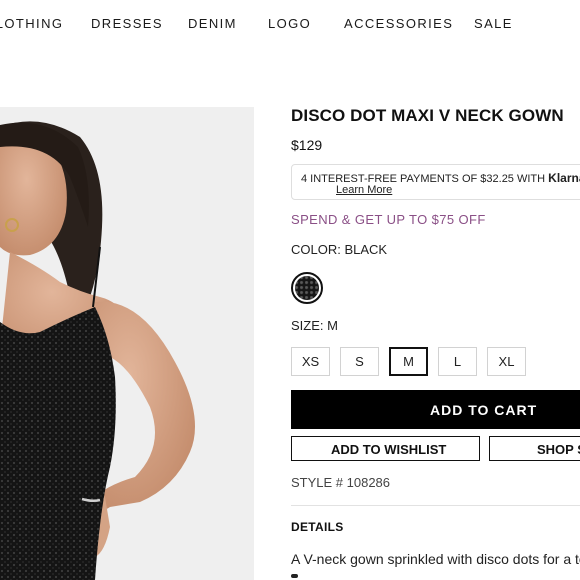  What do you see at coordinates (408, 361) in the screenshot?
I see `size-option-m: M` at bounding box center [408, 361].